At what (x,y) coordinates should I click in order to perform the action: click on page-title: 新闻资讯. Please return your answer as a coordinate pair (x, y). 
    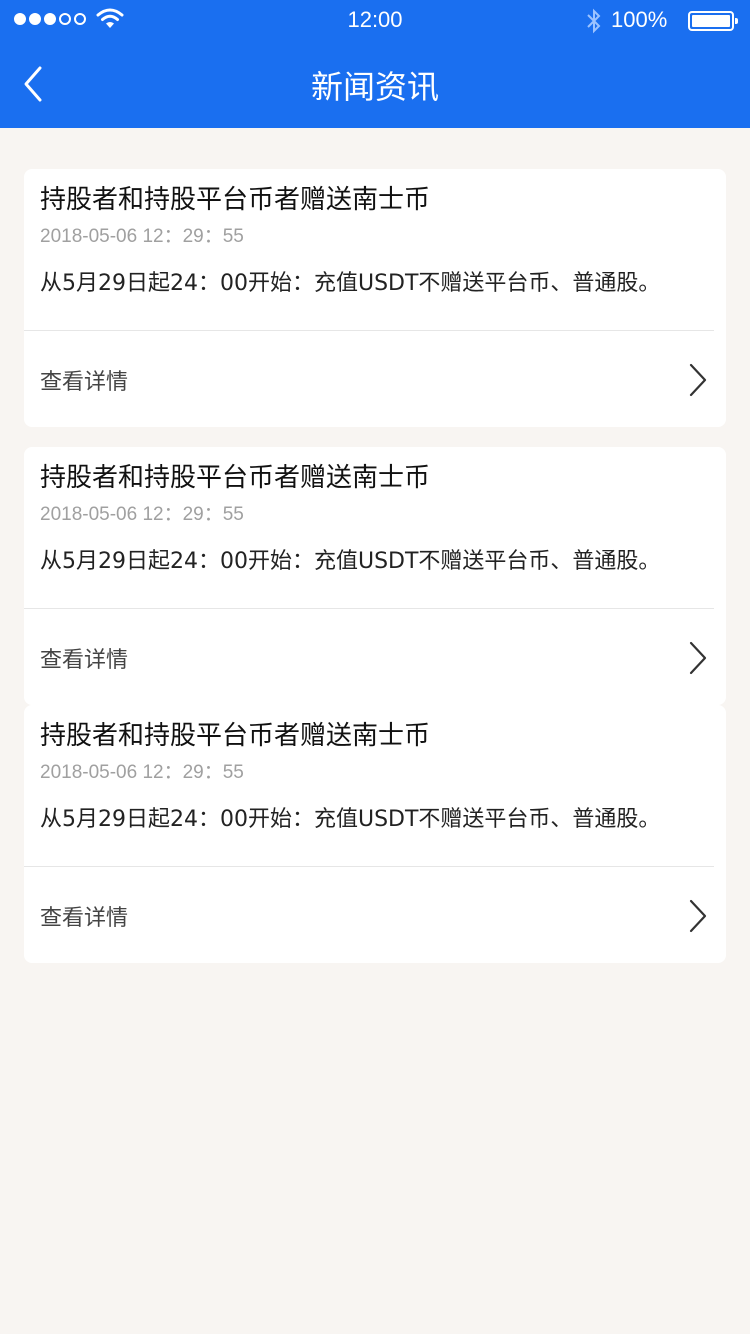
    Looking at the image, I should click on (374, 87).